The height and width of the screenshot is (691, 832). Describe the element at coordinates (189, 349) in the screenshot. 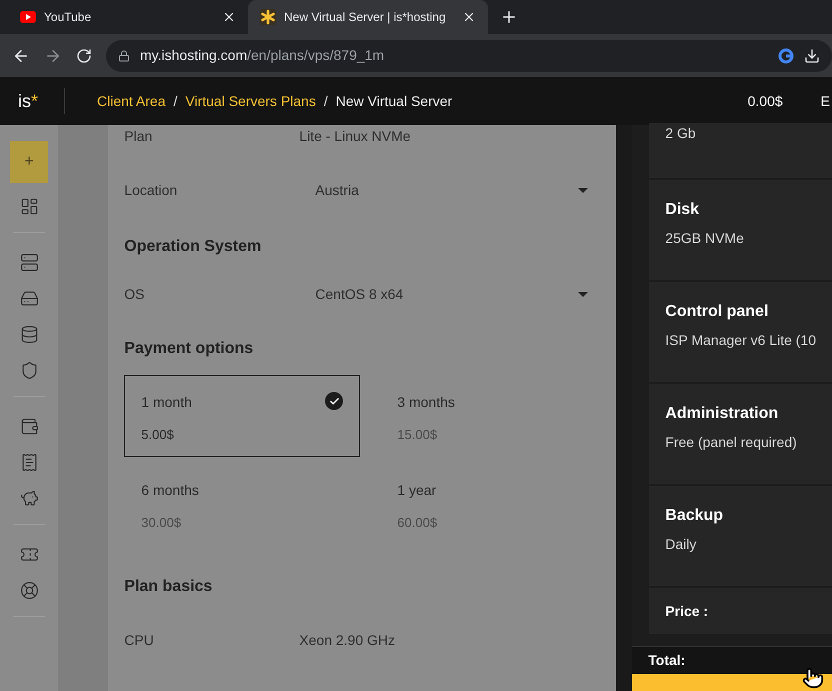

I see `section-heading: Payment options` at that location.